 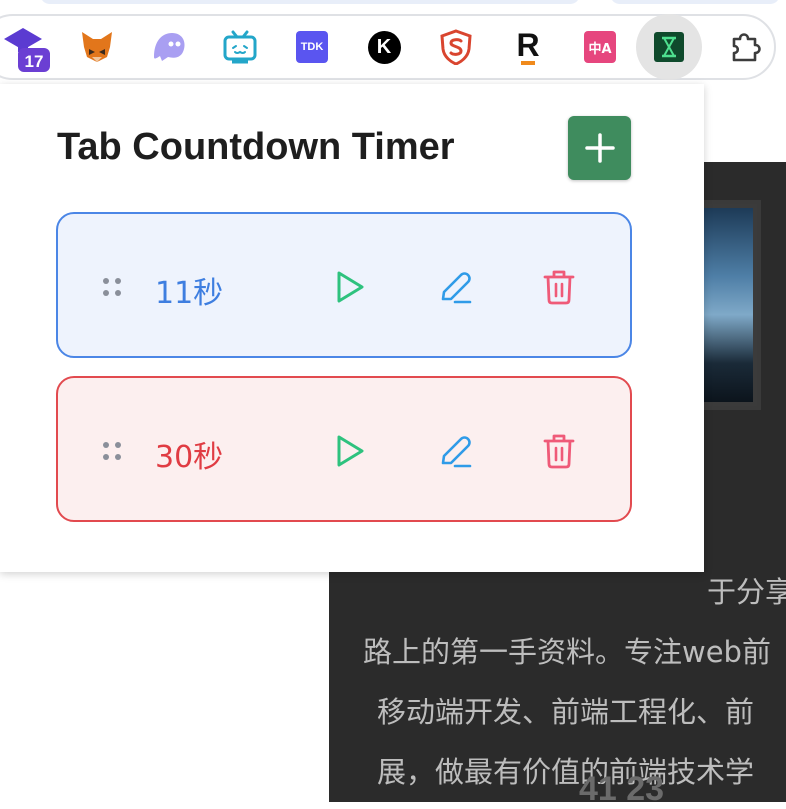 I want to click on extension-r: R, so click(x=528, y=47).